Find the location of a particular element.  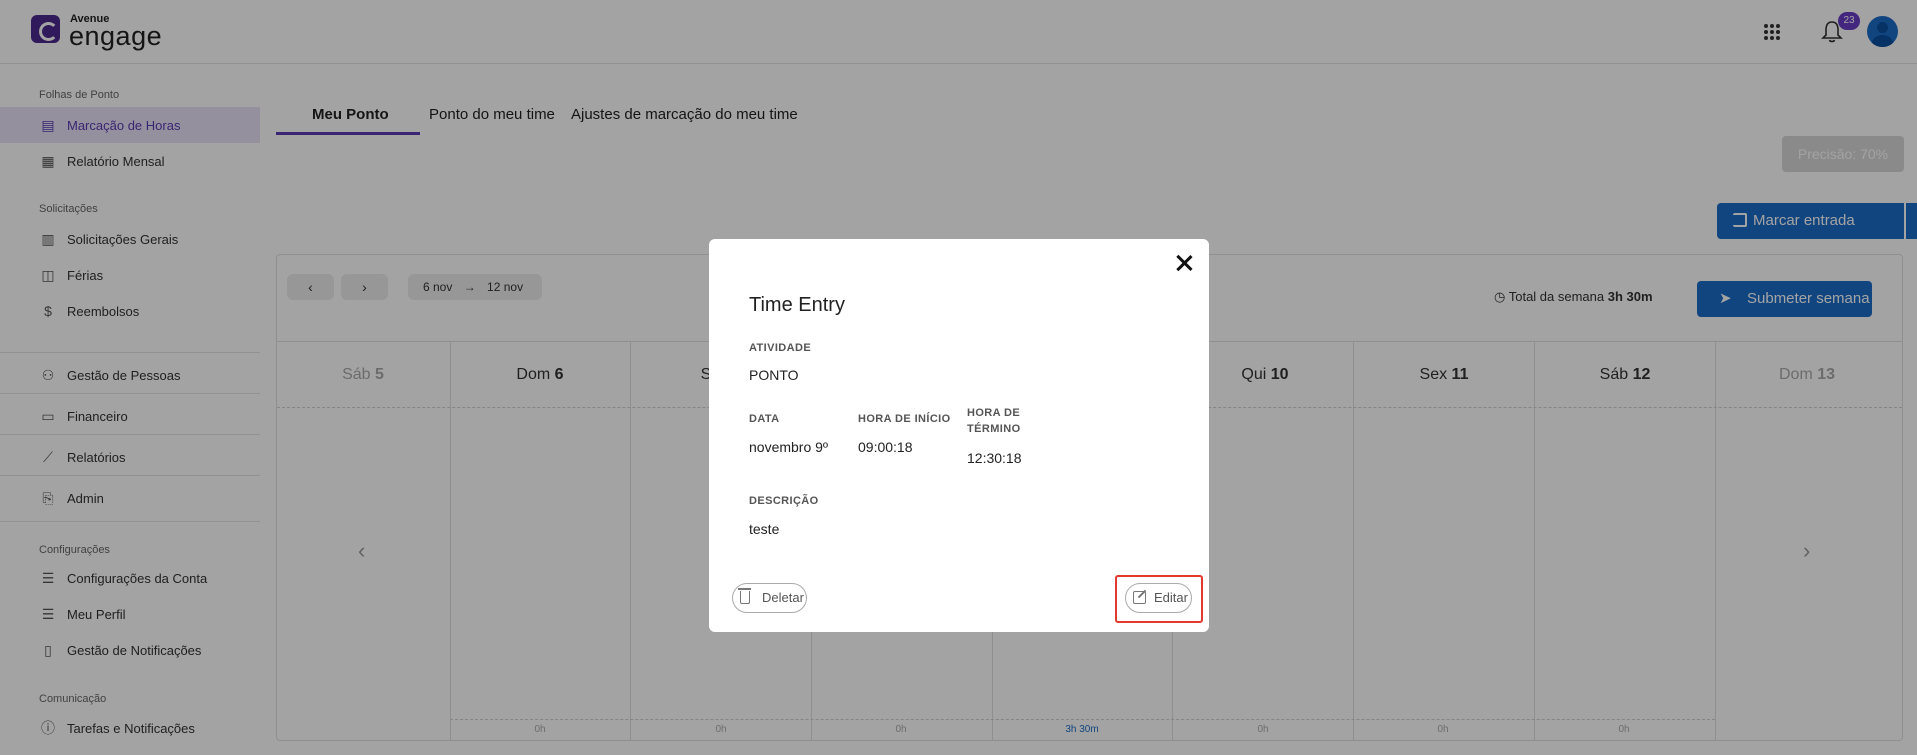

start-time-value: 09:00:18 is located at coordinates (885, 447).